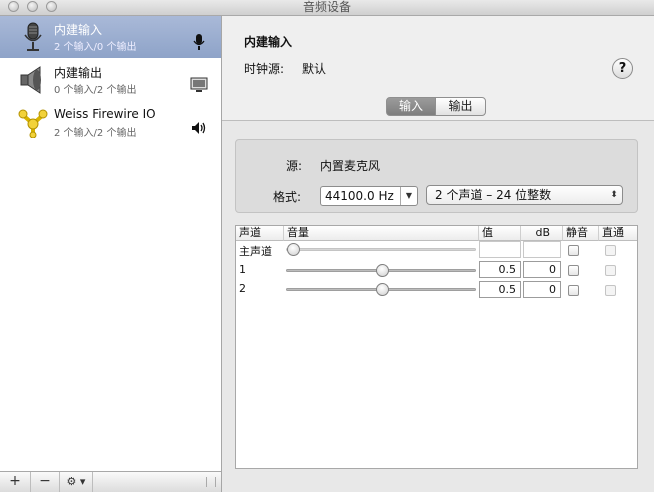  What do you see at coordinates (500, 249) in the screenshot?
I see `value-field` at bounding box center [500, 249].